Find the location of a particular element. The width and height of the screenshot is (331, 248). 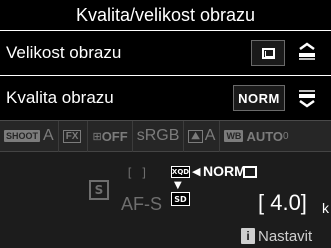

image-area: FX is located at coordinates (74, 136).